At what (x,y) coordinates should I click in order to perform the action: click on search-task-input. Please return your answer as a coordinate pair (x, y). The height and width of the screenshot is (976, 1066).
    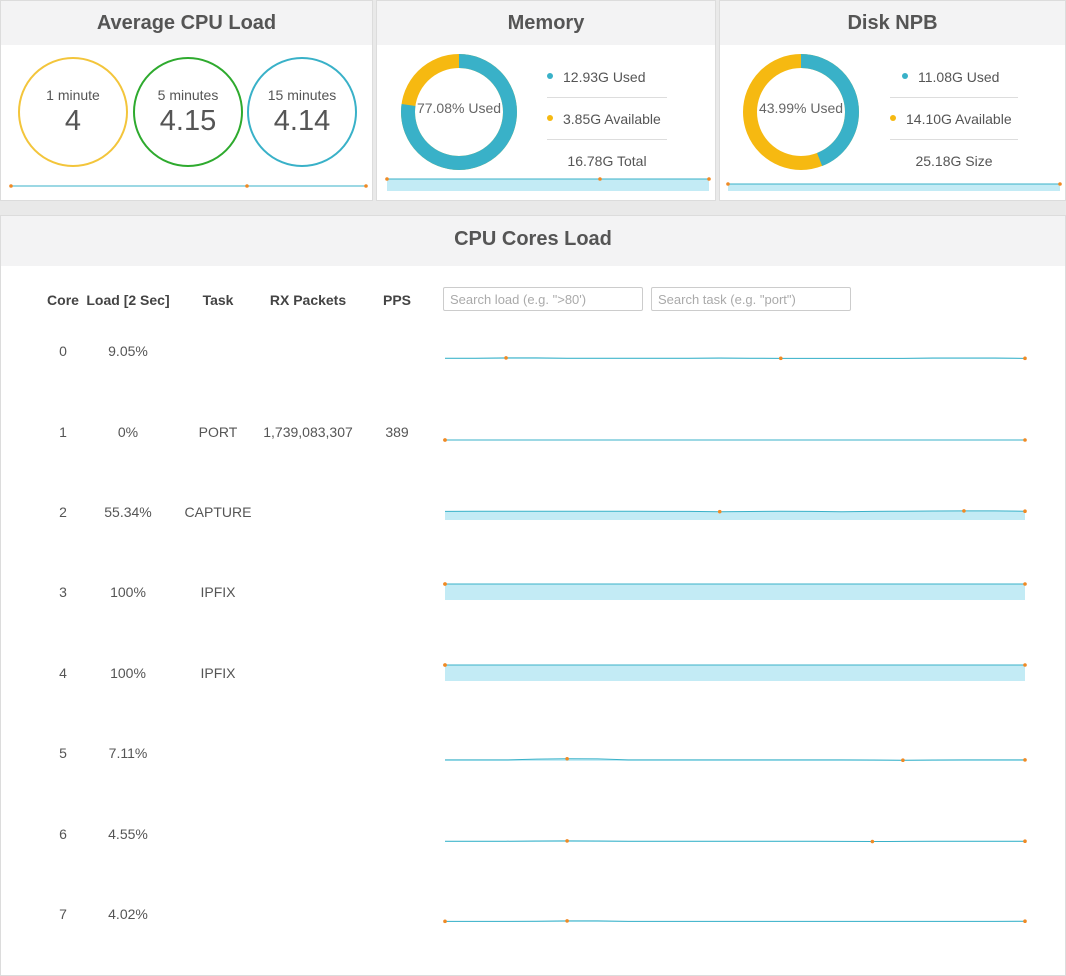
    Looking at the image, I should click on (751, 299).